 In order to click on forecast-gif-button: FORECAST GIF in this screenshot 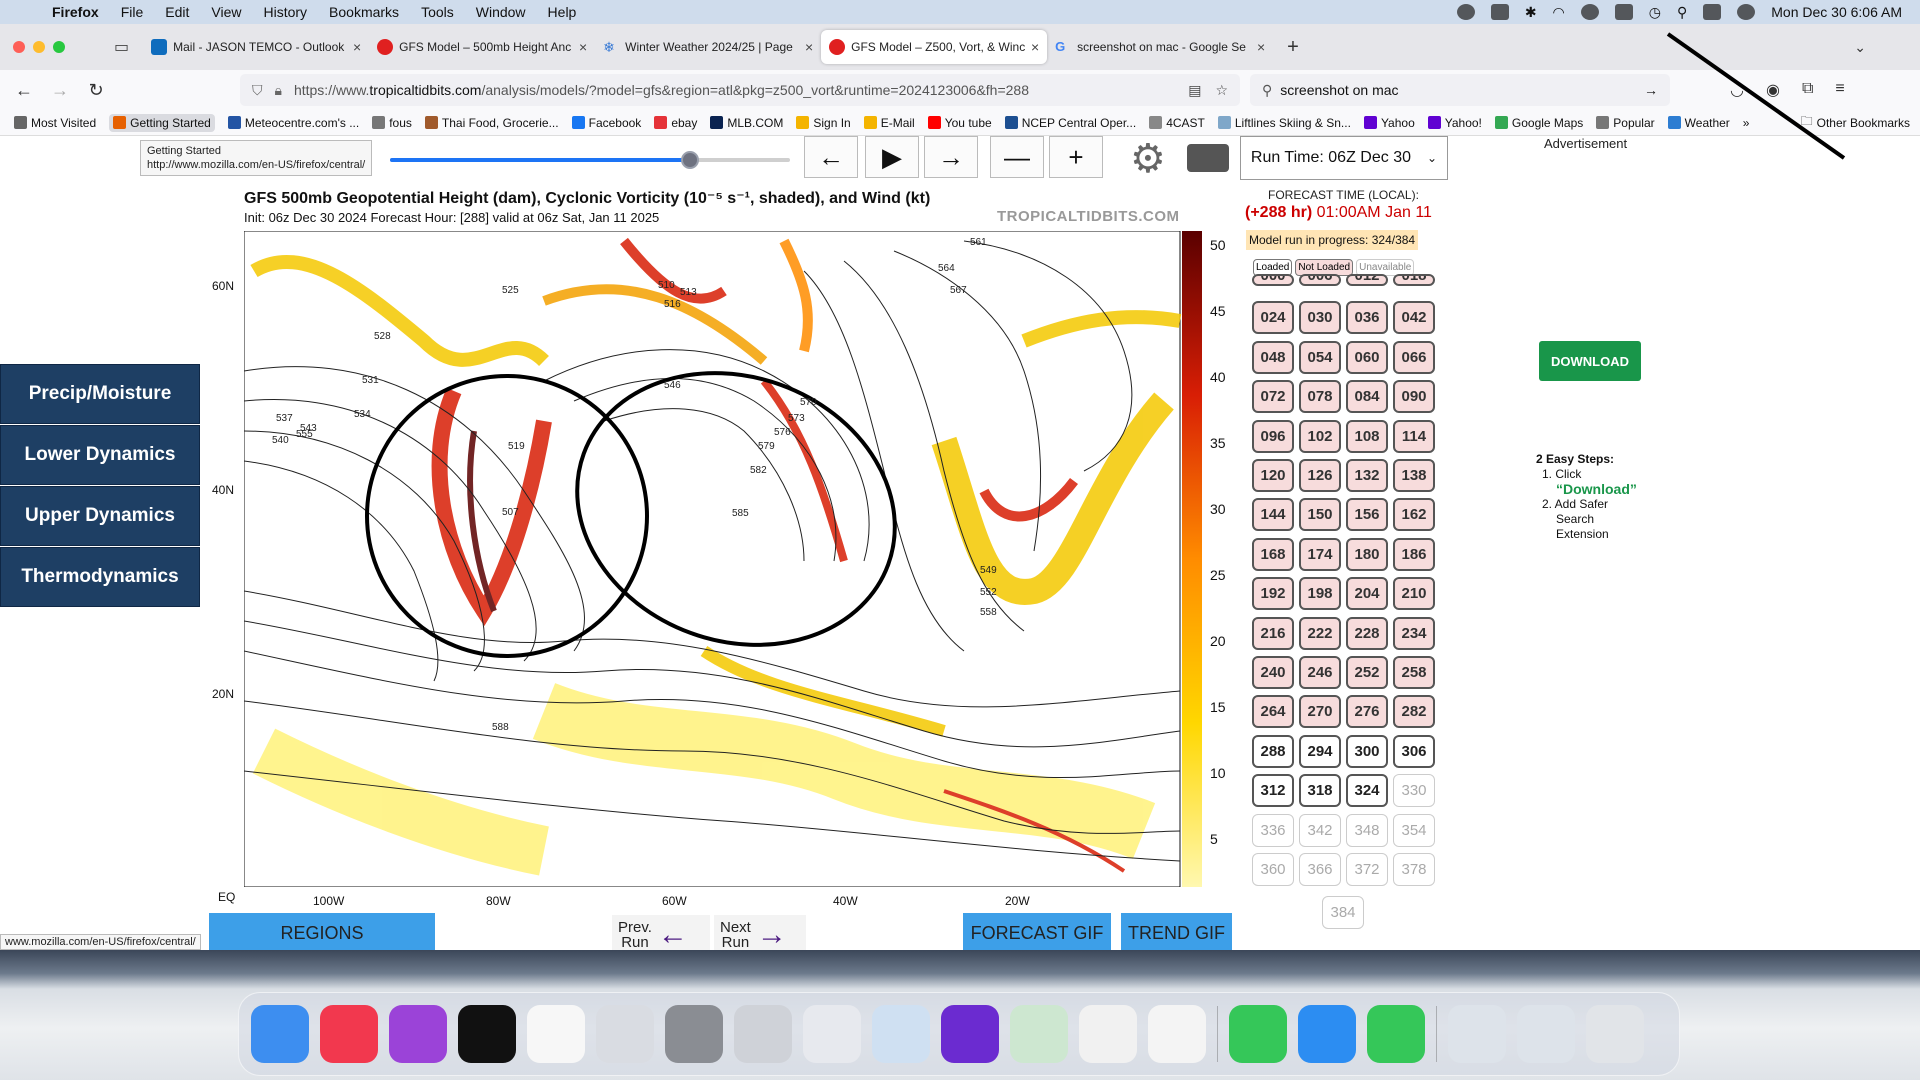, I will do `click(1037, 931)`.